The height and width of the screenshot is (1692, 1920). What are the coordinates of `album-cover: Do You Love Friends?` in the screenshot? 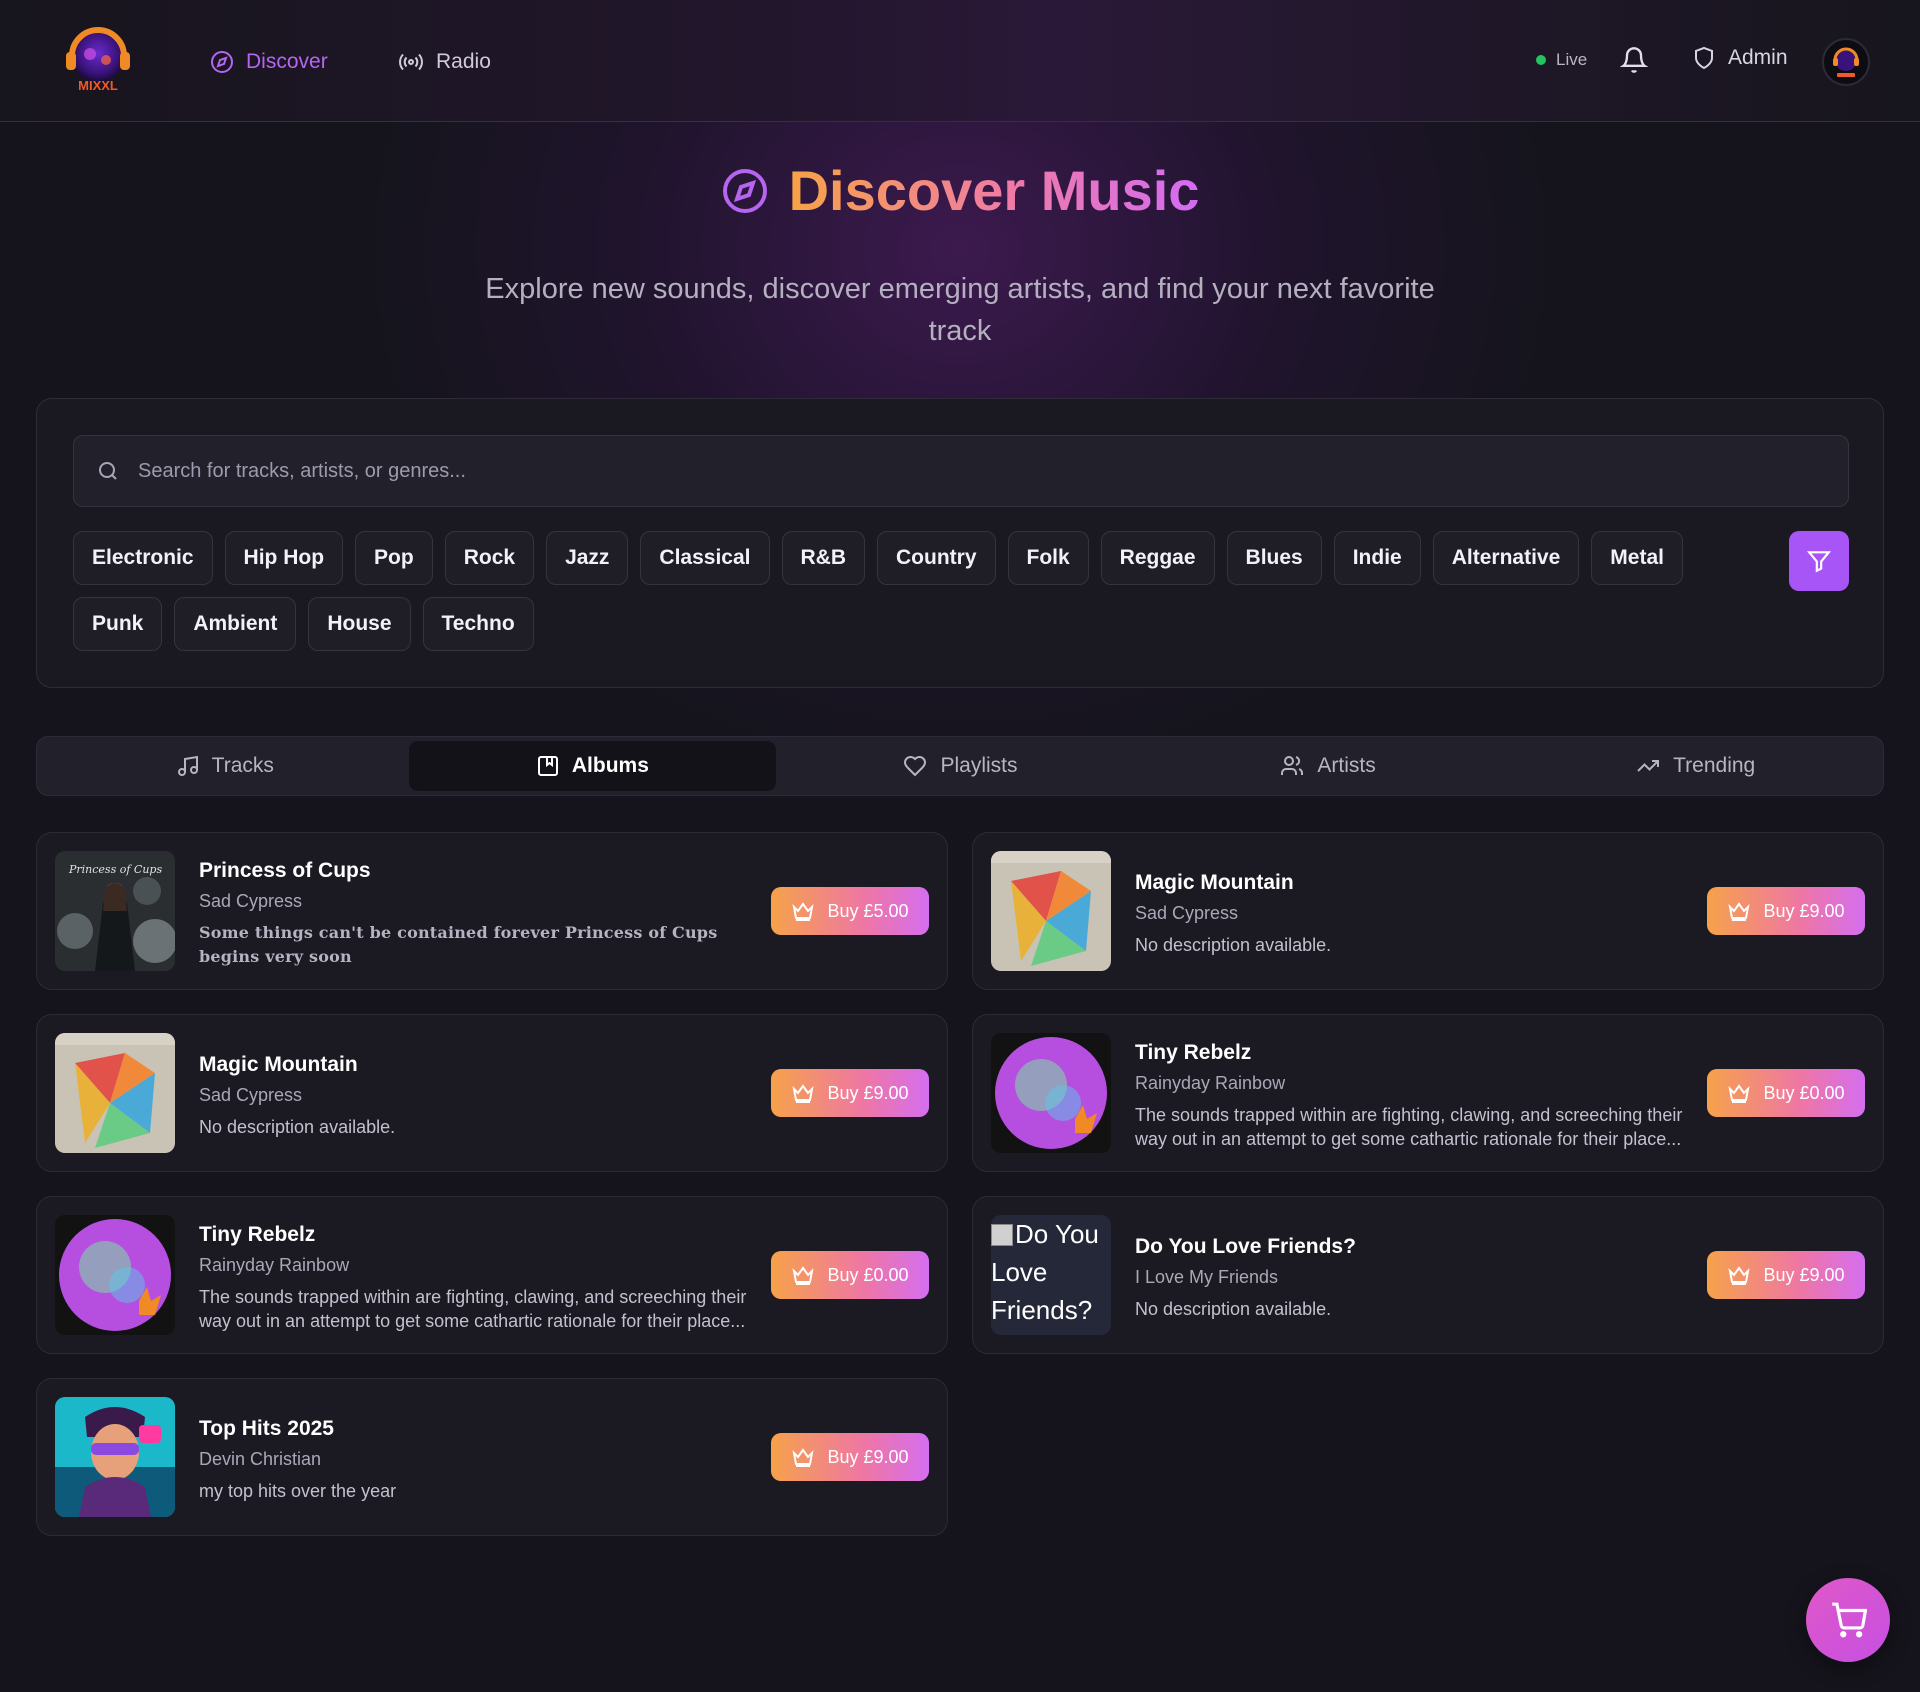 It's located at (1051, 1275).